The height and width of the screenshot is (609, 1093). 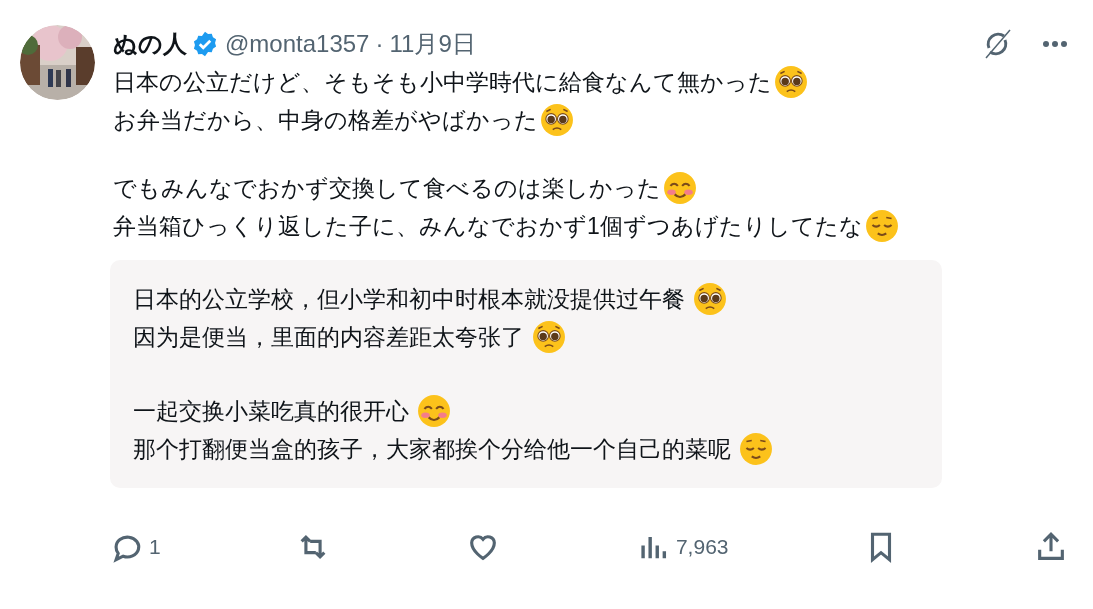 I want to click on author-name: ぬの人, so click(x=150, y=44).